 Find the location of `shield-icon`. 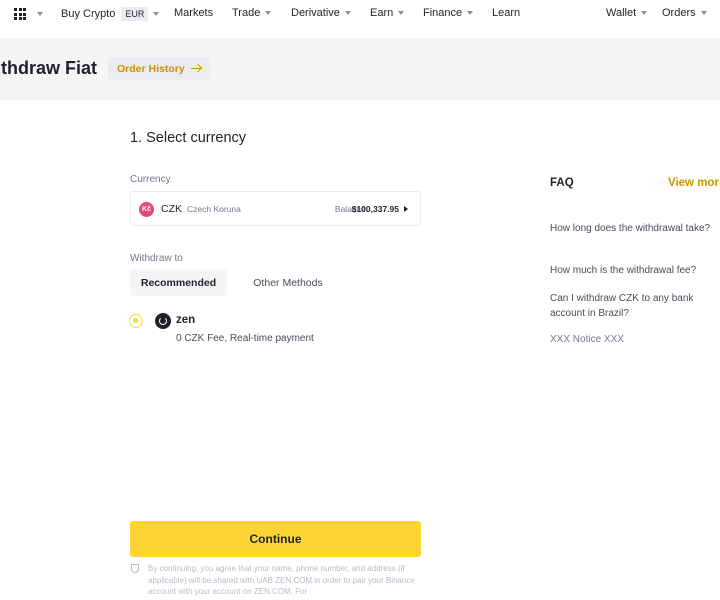

shield-icon is located at coordinates (135, 568).